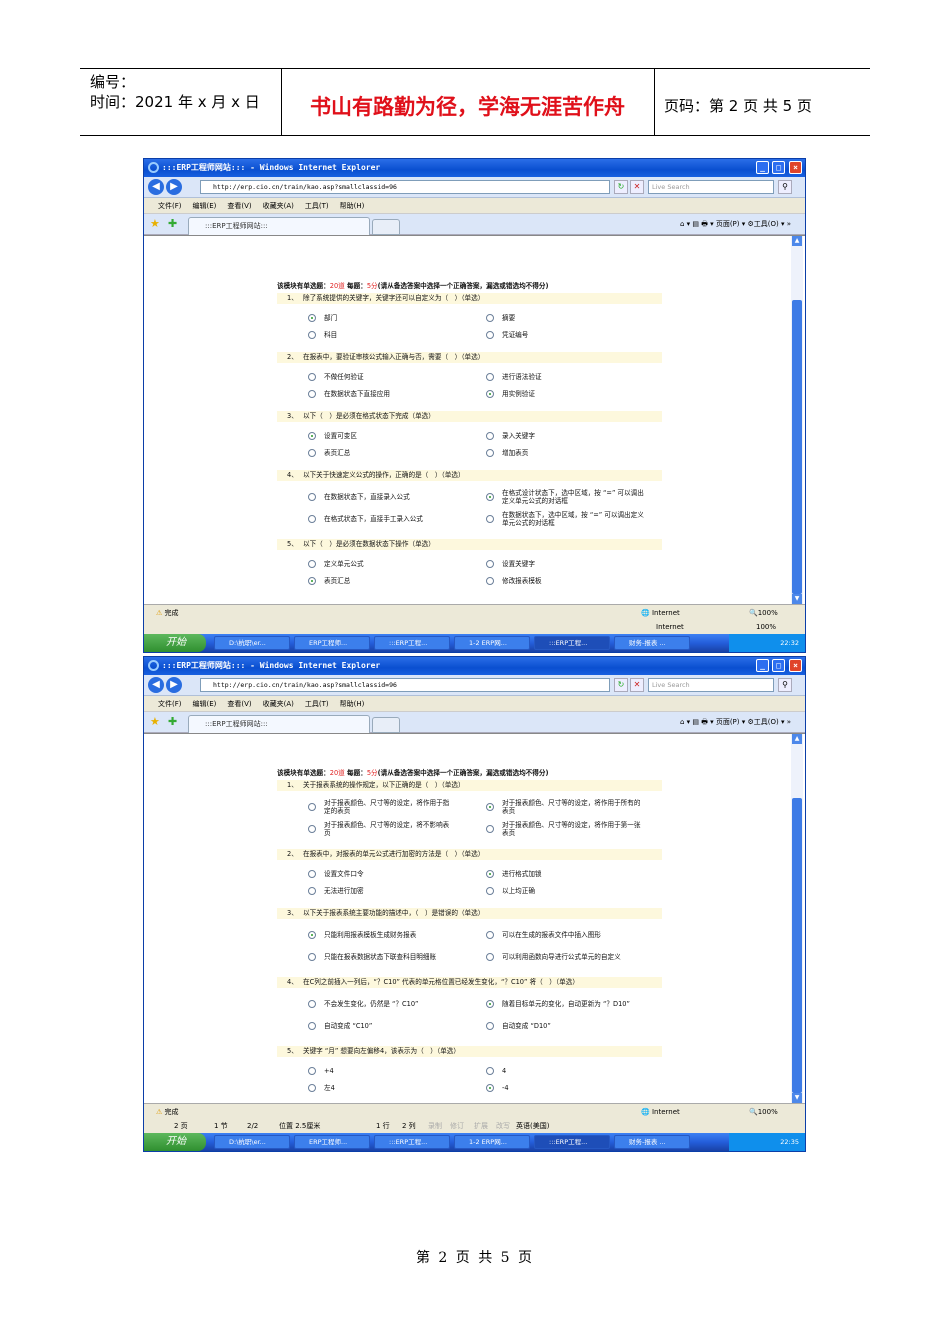  What do you see at coordinates (205, 704) in the screenshot?
I see `menu-item: 编辑(E)` at bounding box center [205, 704].